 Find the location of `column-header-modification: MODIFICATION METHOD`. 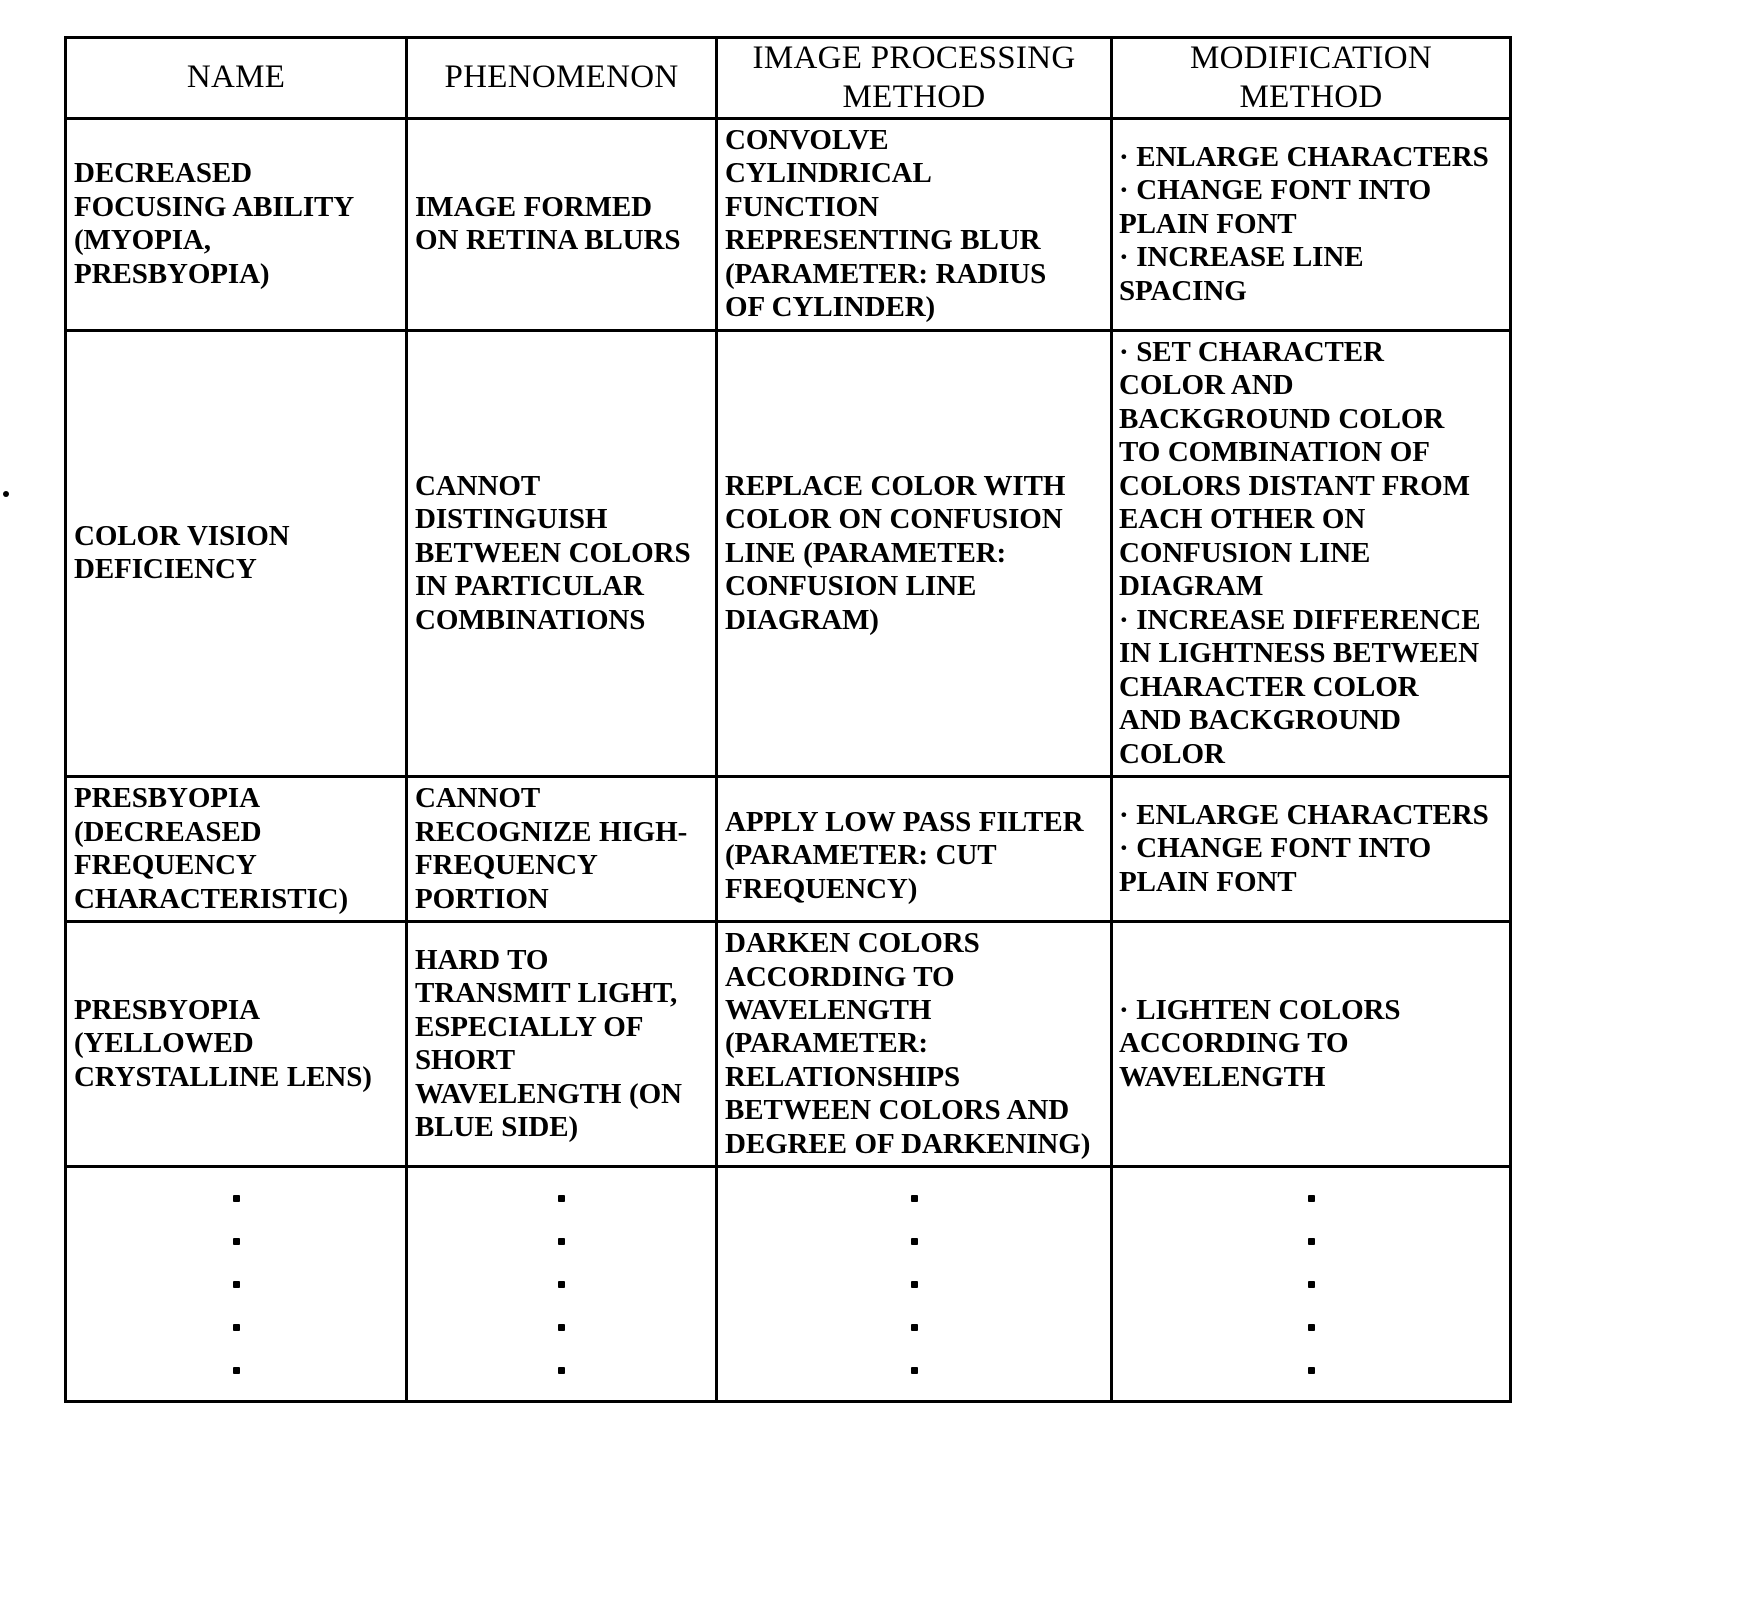

column-header-modification: MODIFICATION METHOD is located at coordinates (1311, 78).